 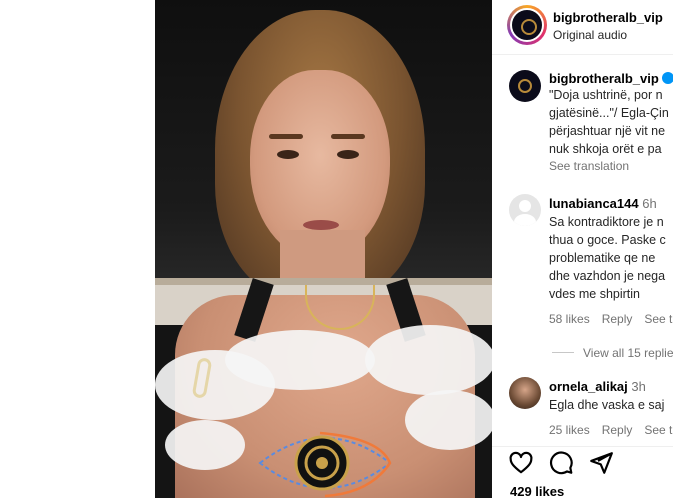 What do you see at coordinates (537, 491) in the screenshot?
I see `likes-count: 429 likes` at bounding box center [537, 491].